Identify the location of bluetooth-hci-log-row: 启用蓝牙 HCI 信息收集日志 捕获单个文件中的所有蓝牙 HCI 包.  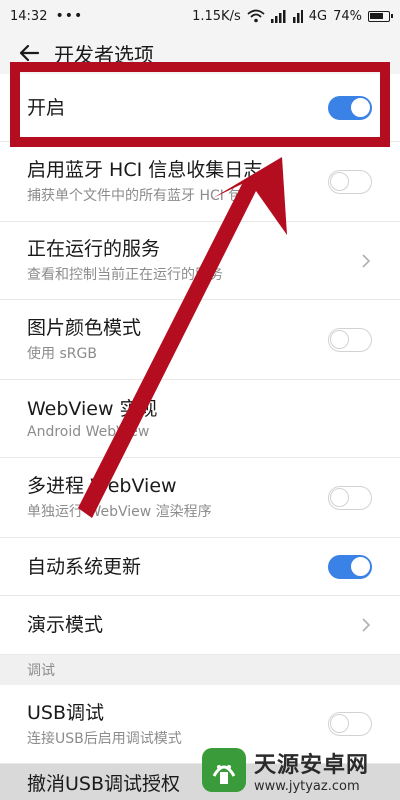
(200, 182).